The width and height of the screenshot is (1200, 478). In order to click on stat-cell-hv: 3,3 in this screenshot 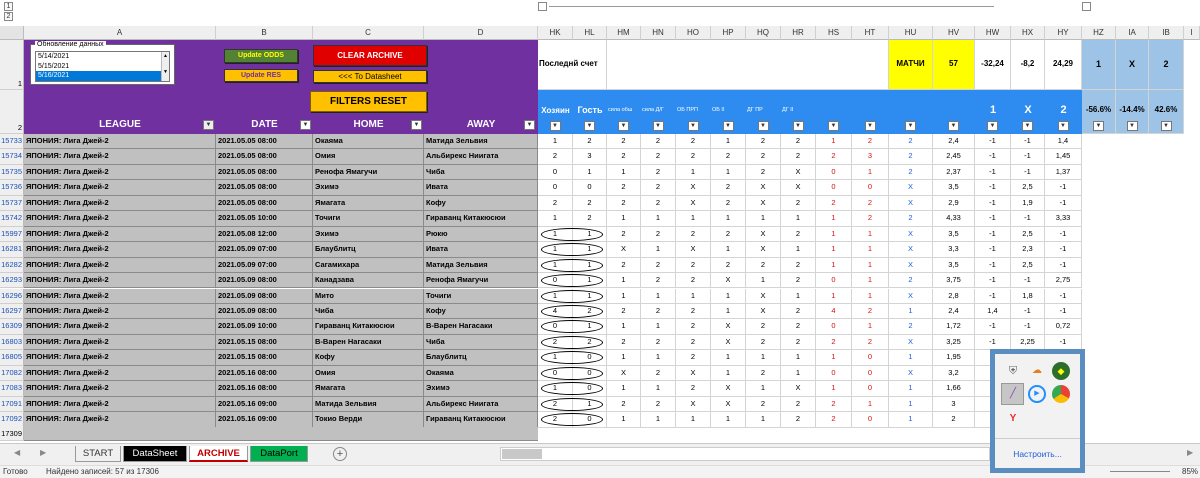, I will do `click(954, 250)`.